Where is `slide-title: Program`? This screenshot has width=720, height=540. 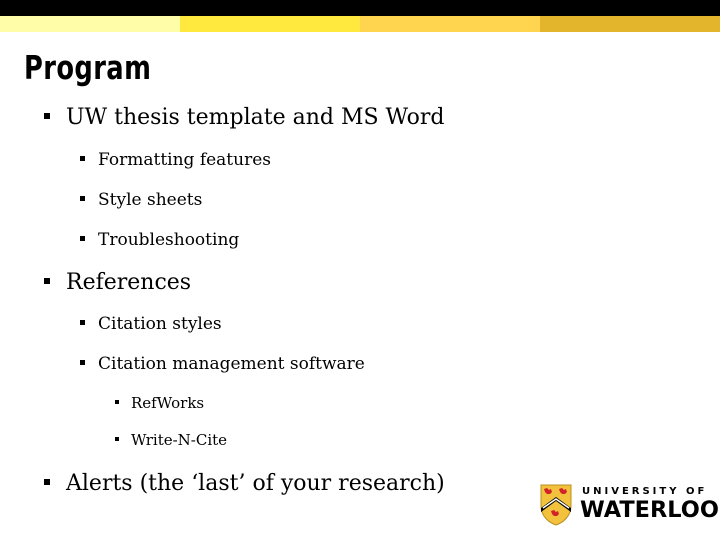
slide-title: Program is located at coordinates (88, 67).